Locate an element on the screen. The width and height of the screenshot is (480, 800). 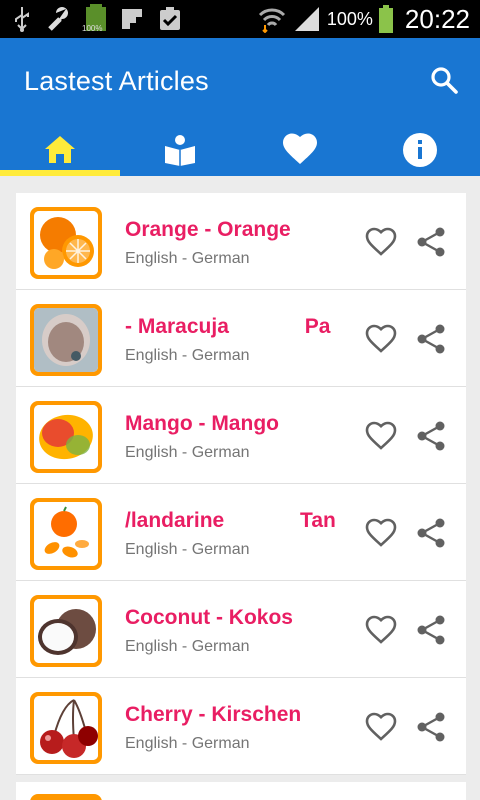
battery-small-label: 100% is located at coordinates (92, 28).